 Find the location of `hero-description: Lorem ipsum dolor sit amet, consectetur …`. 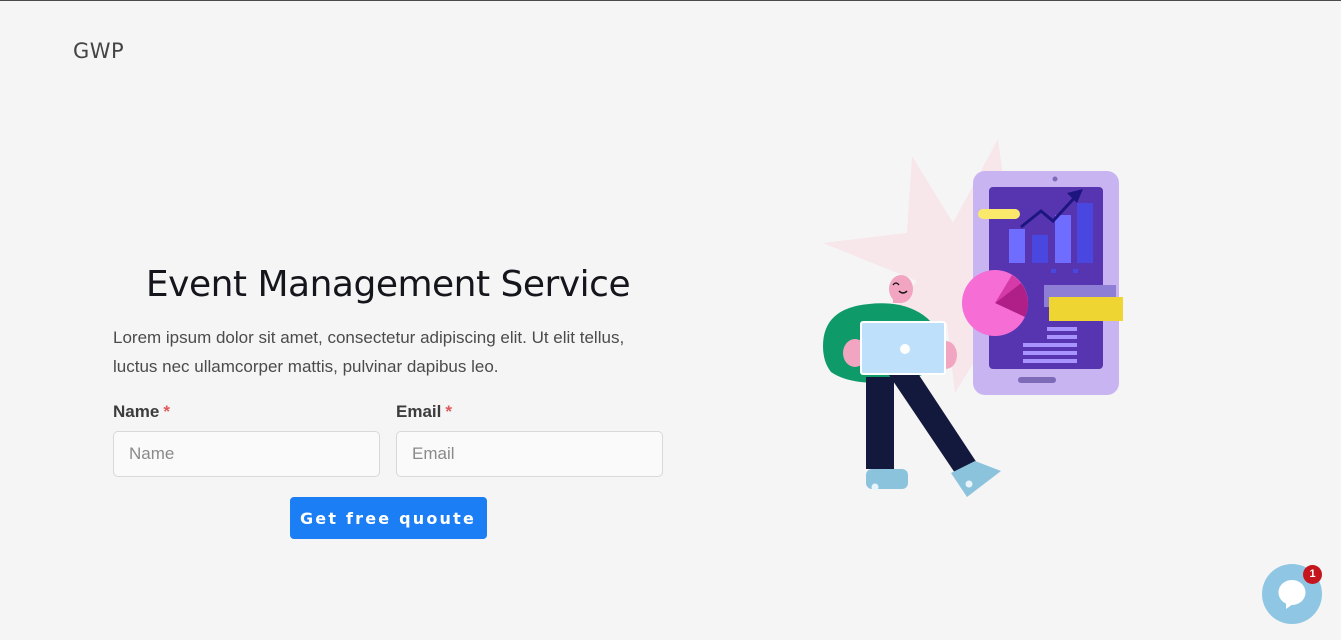

hero-description: Lorem ipsum dolor sit amet, consectetur … is located at coordinates (369, 352).